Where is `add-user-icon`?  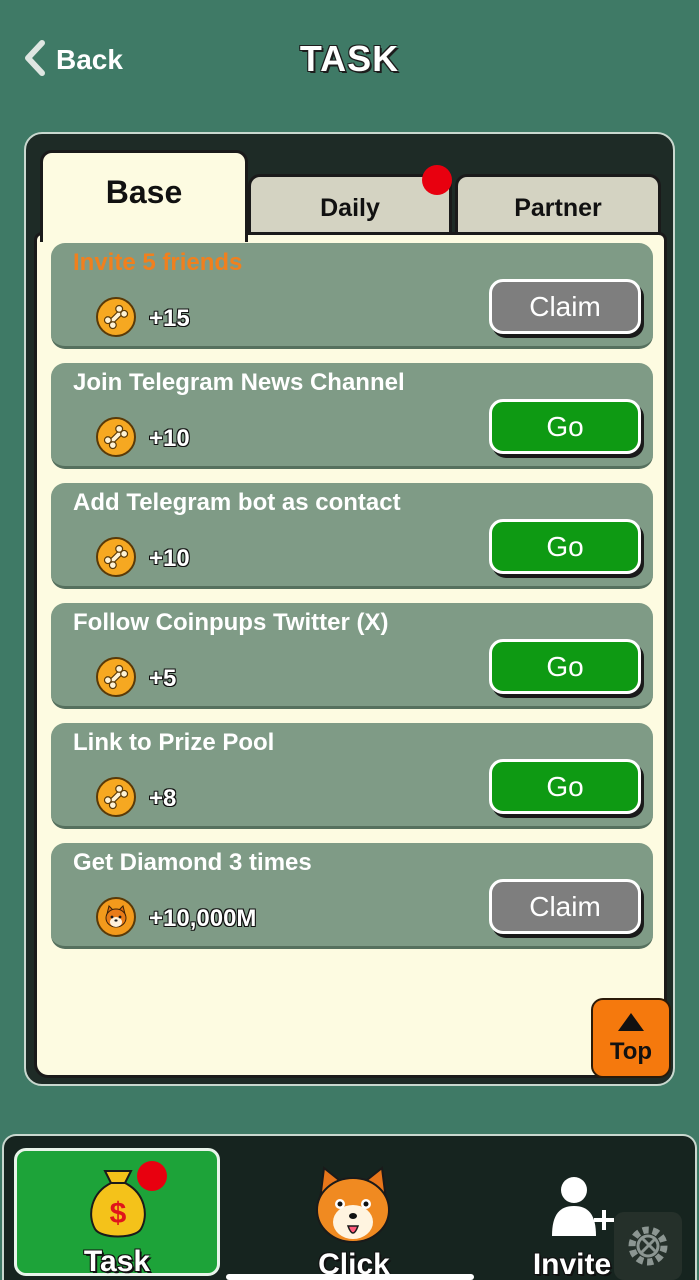 add-user-icon is located at coordinates (581, 1209).